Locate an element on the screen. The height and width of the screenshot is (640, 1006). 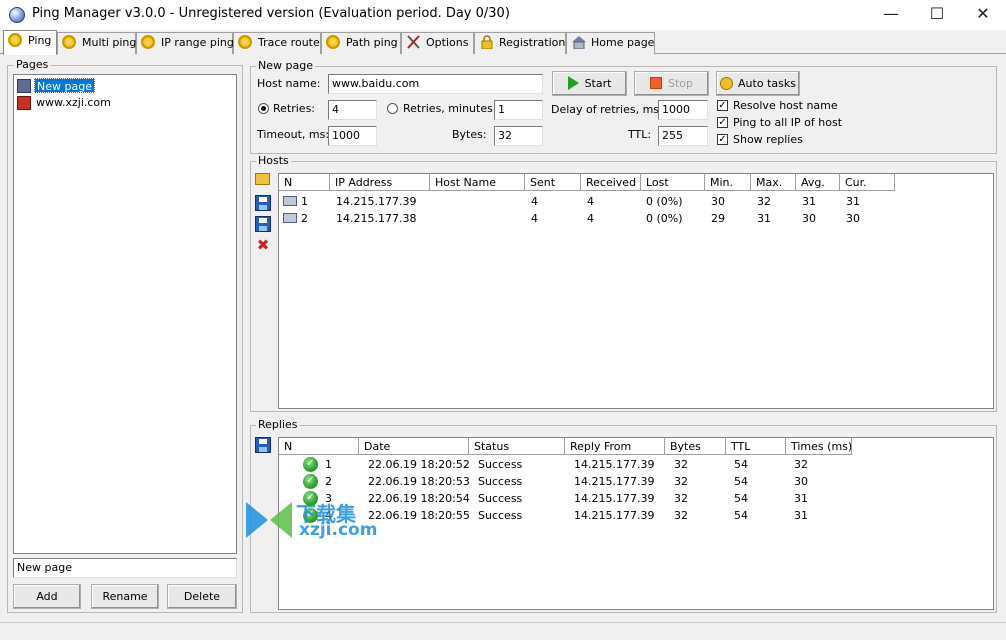
bytes-label: Bytes: is located at coordinates (469, 134).